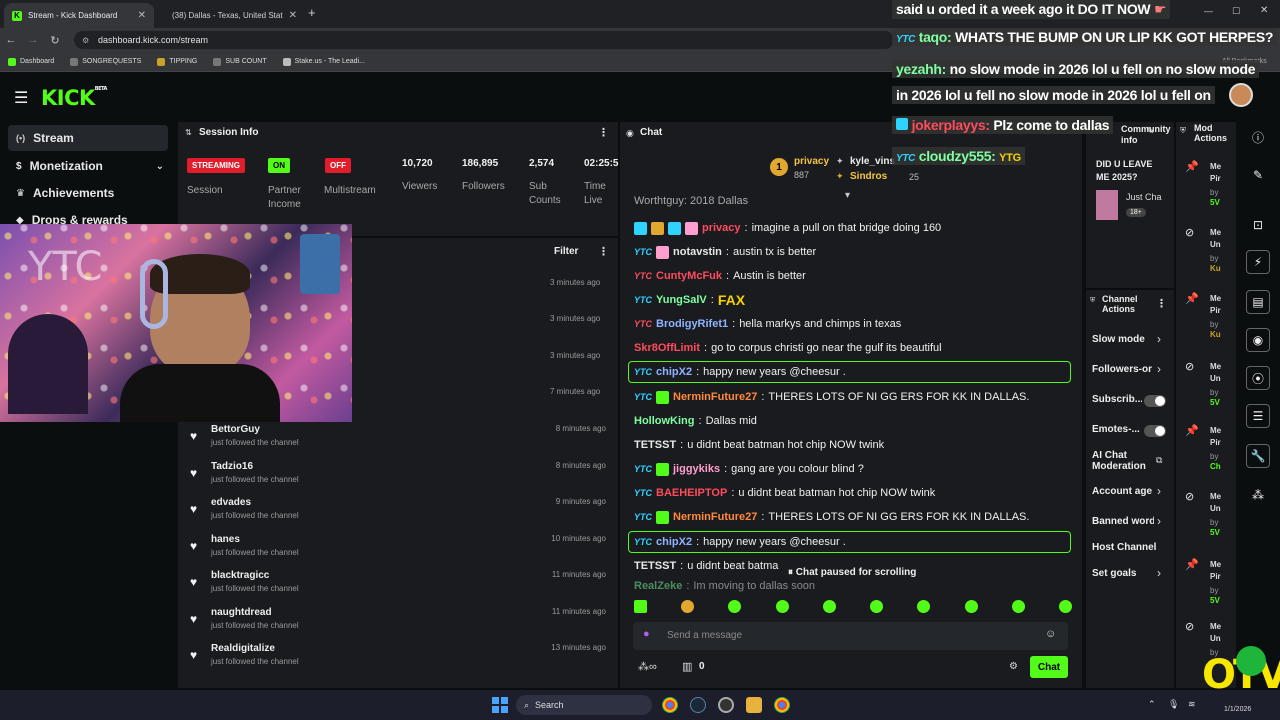 Image resolution: width=1280 pixels, height=720 pixels. What do you see at coordinates (698, 705) in the screenshot?
I see `steam-taskbar-icon` at bounding box center [698, 705].